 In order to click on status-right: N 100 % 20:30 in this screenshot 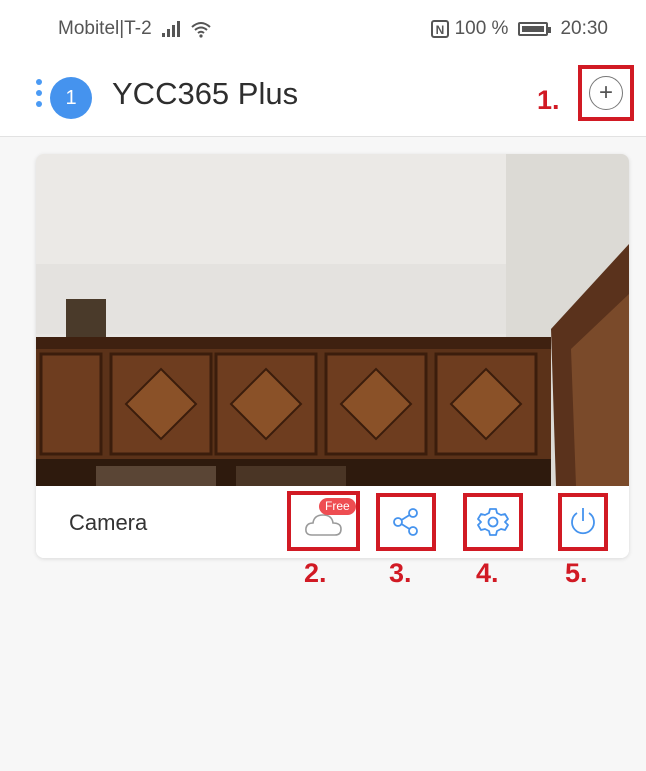, I will do `click(519, 29)`.